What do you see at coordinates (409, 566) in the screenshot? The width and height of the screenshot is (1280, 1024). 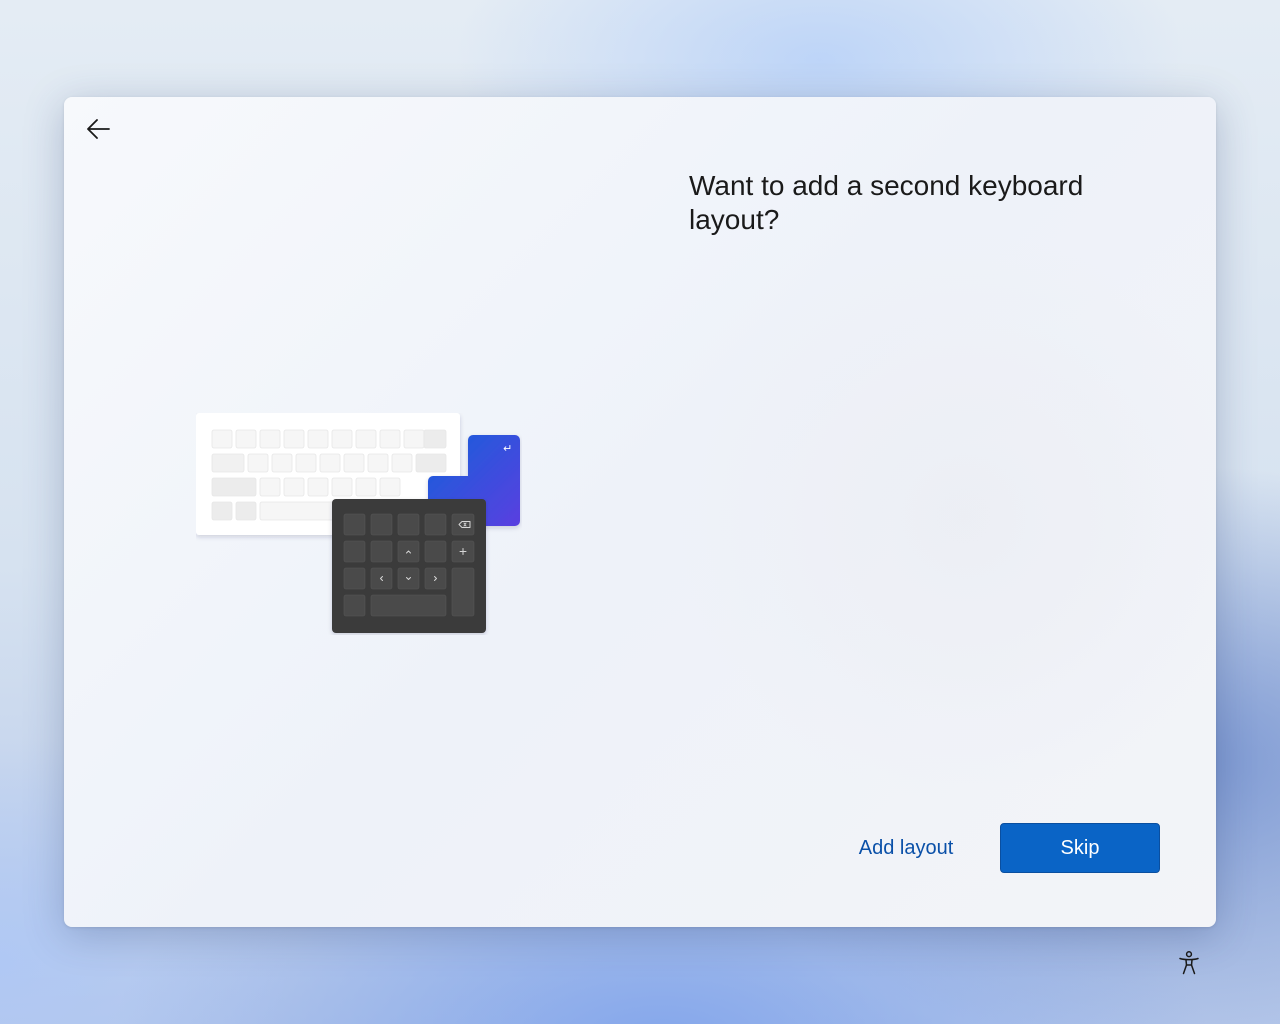 I see `dark-keypad` at bounding box center [409, 566].